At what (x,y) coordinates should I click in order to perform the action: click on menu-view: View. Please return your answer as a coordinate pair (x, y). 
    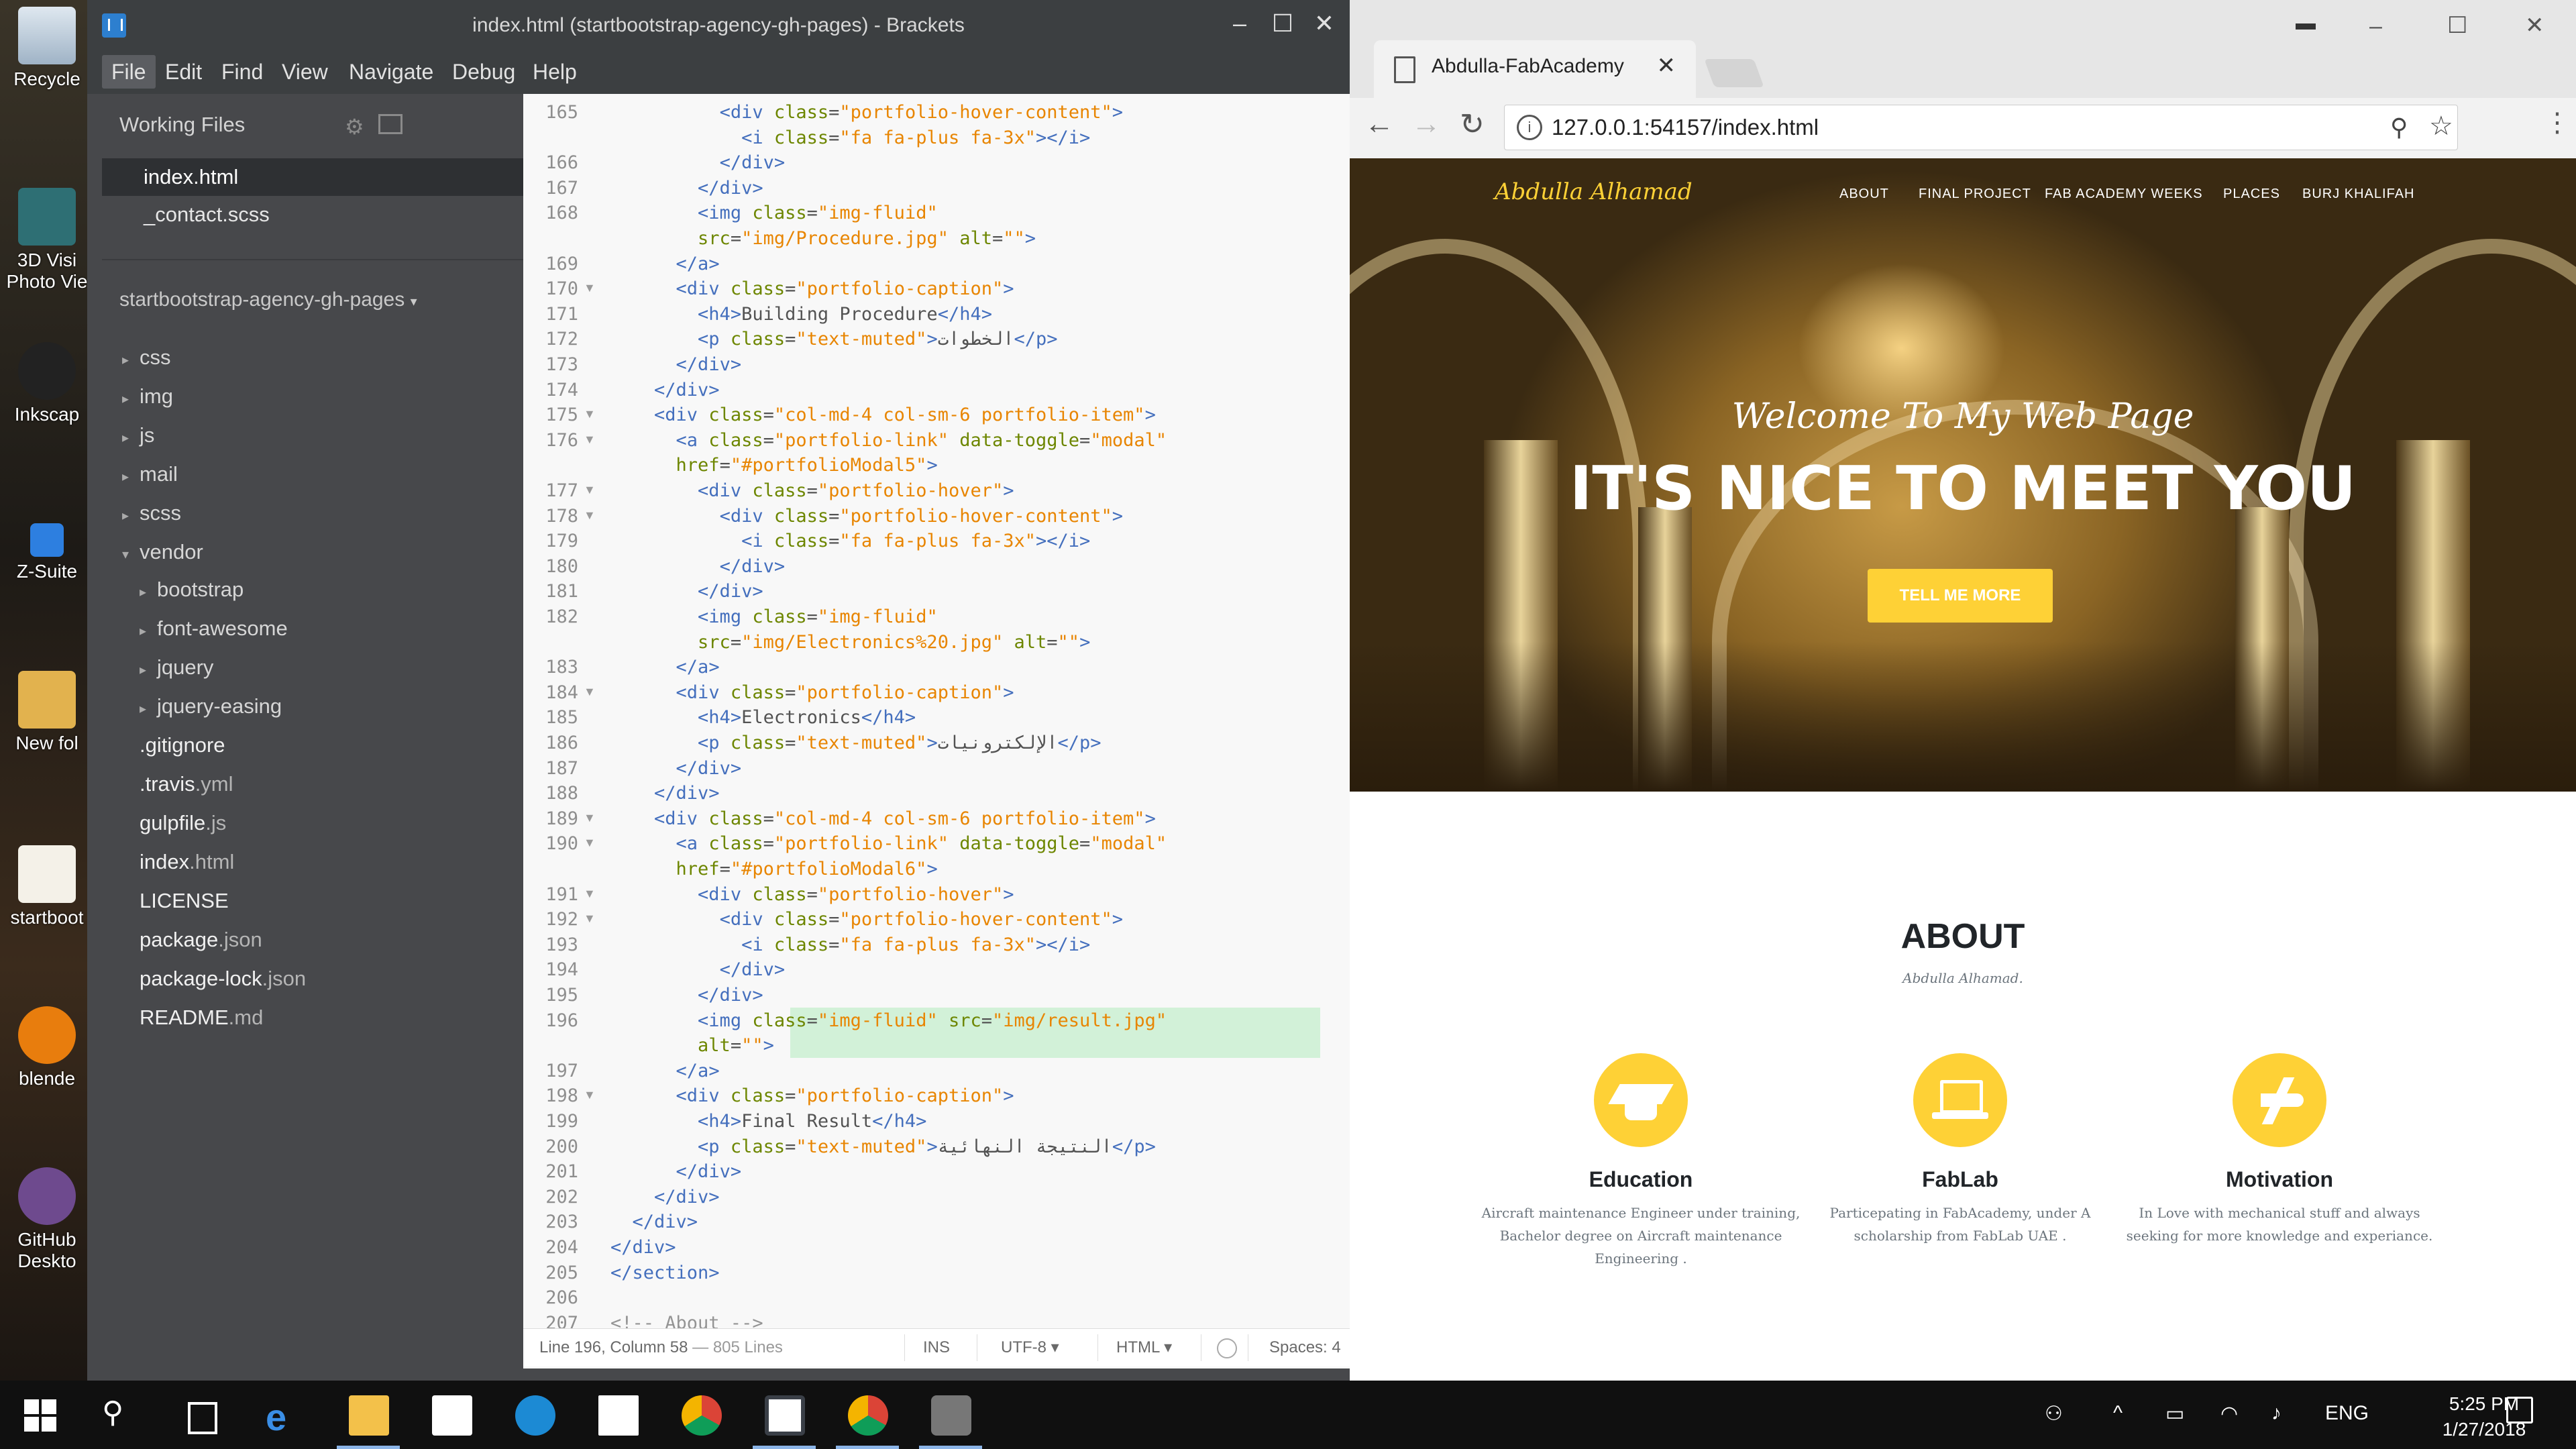
    Looking at the image, I should click on (304, 72).